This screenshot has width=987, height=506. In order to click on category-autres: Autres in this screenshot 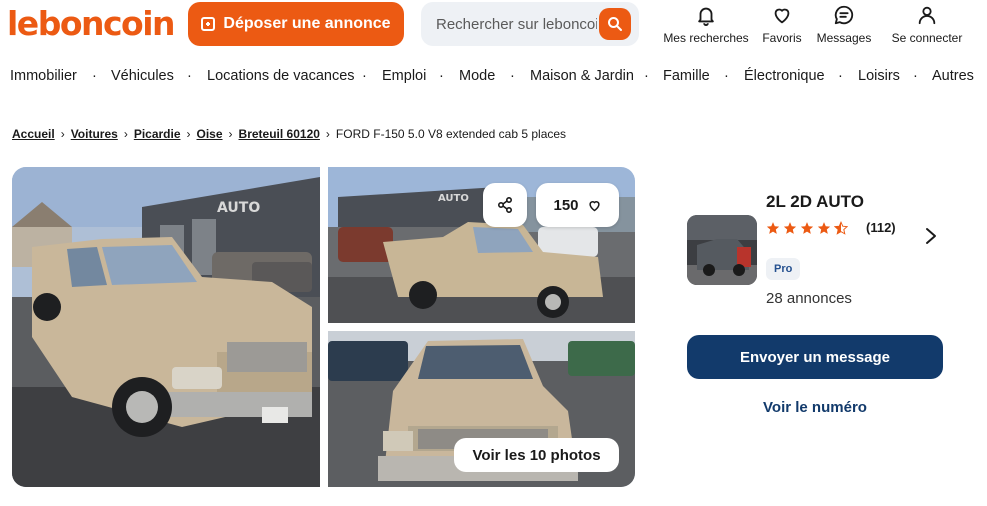, I will do `click(953, 76)`.